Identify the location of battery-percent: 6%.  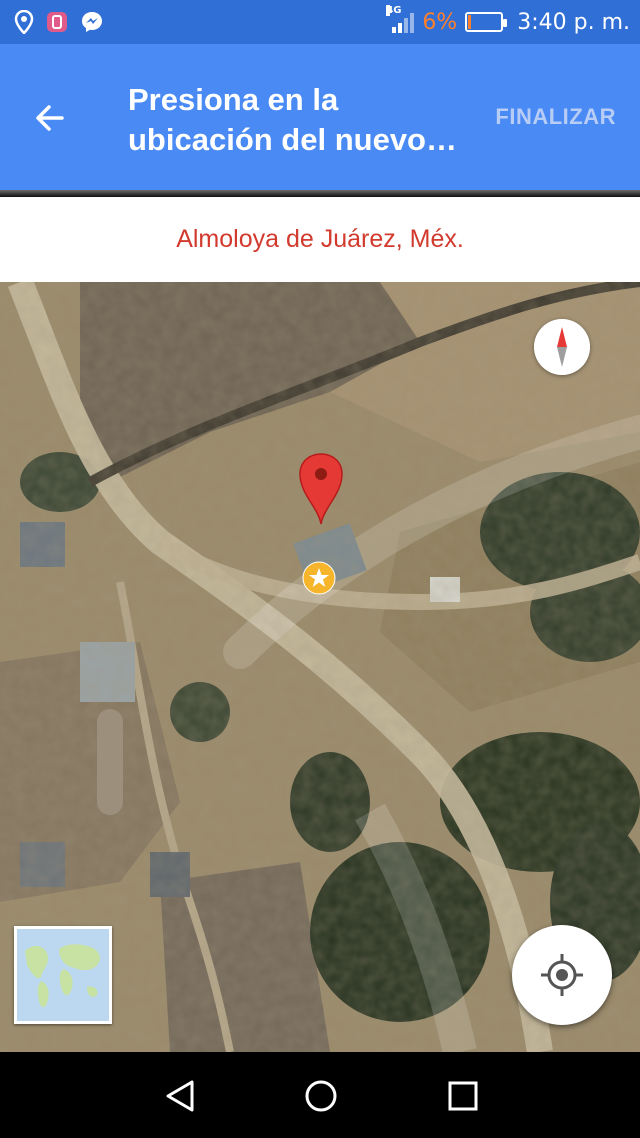
(440, 22).